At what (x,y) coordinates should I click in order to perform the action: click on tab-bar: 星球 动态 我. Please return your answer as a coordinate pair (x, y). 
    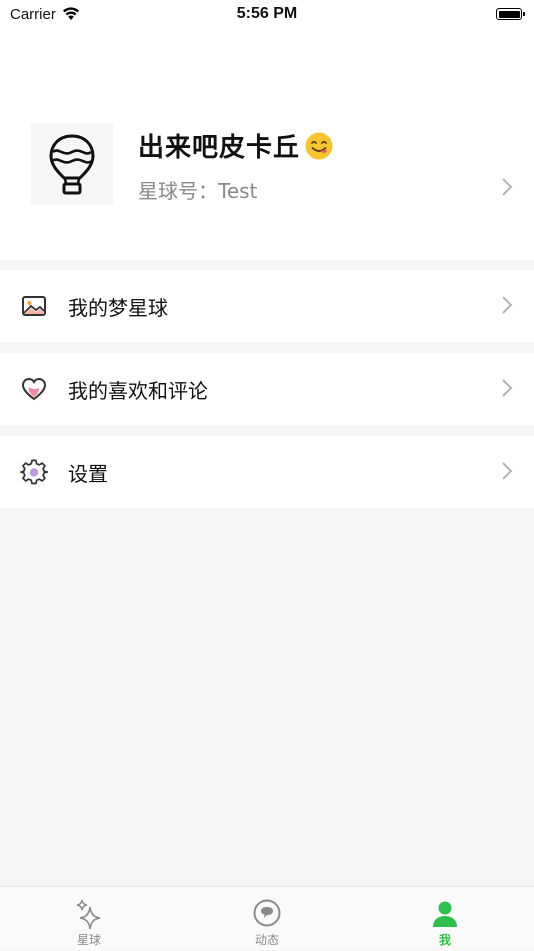
    Looking at the image, I should click on (267, 918).